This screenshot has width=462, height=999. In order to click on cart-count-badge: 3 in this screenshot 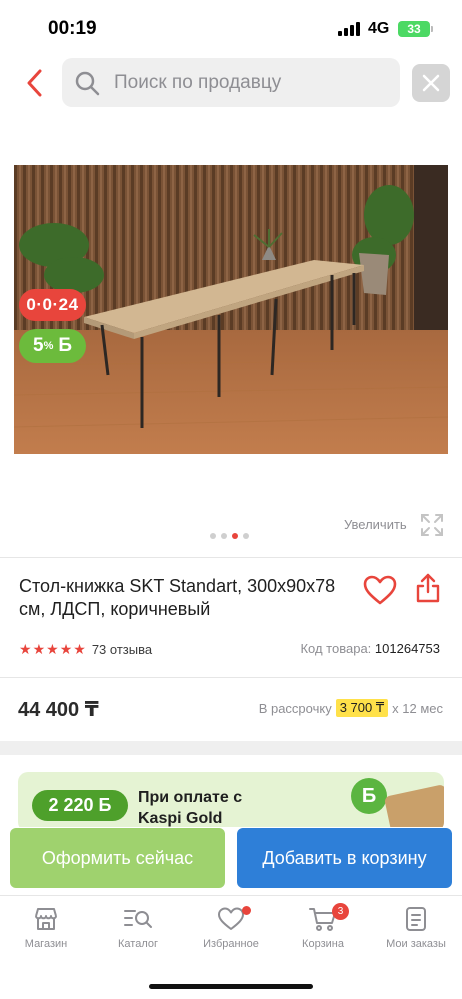, I will do `click(340, 911)`.